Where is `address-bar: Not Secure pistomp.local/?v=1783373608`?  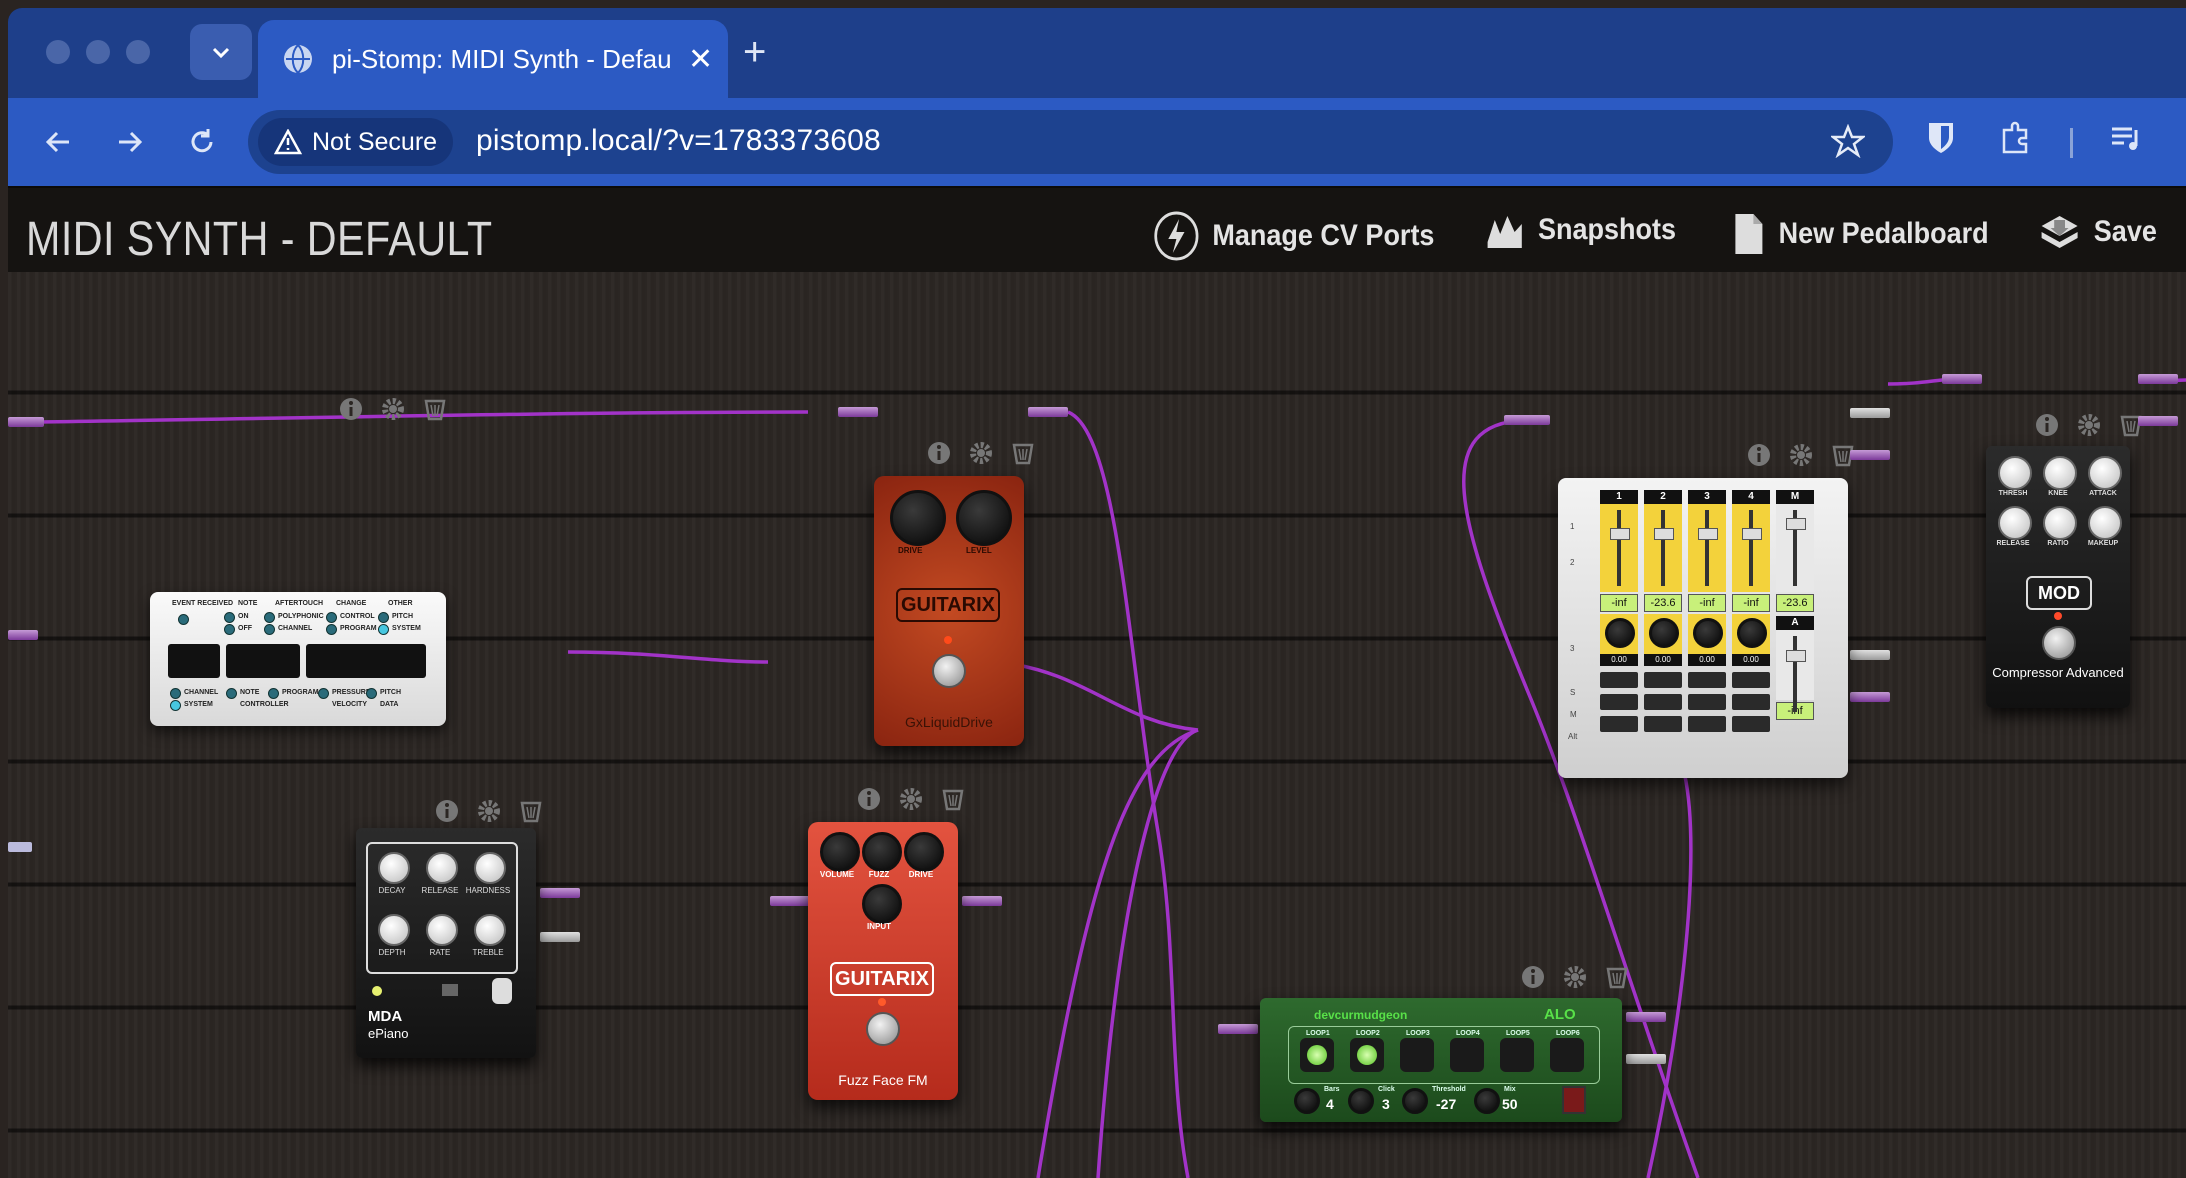
address-bar: Not Secure pistomp.local/?v=1783373608 is located at coordinates (1070, 142).